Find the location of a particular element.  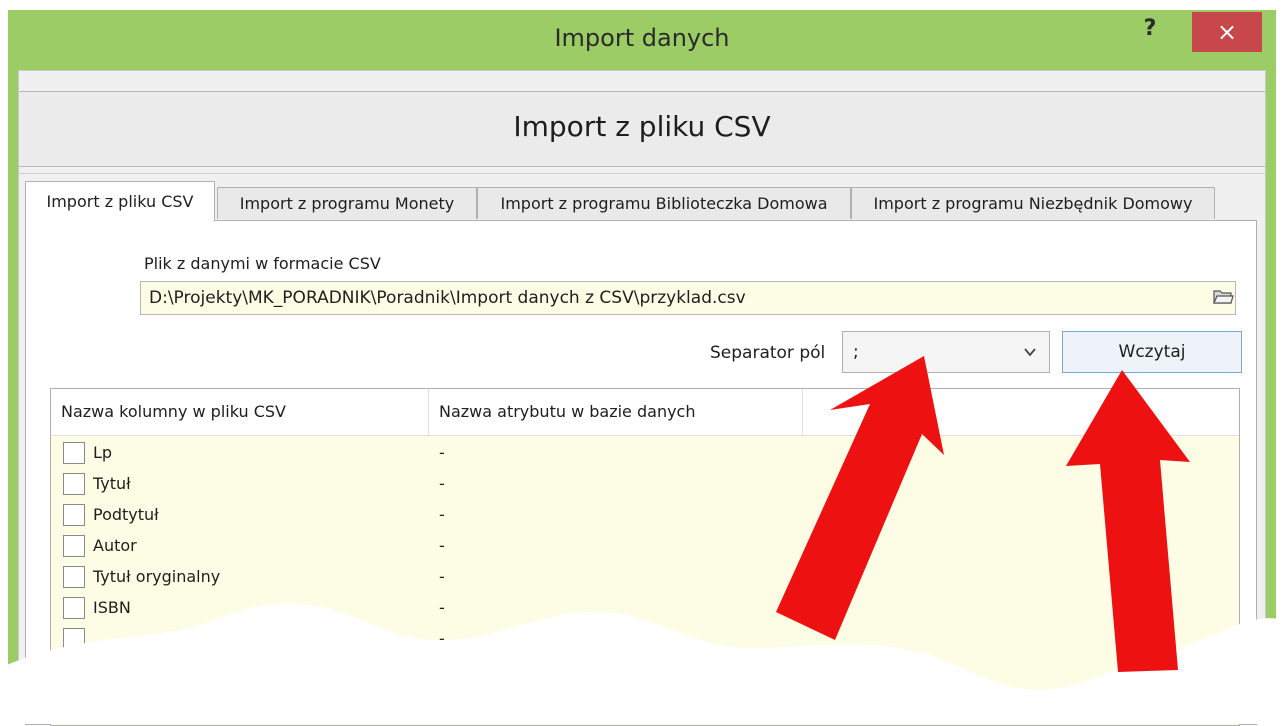

window-title: Import danych is located at coordinates (642, 38).